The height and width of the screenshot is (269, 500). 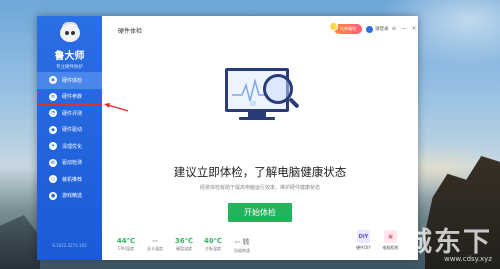 What do you see at coordinates (53, 179) in the screenshot?
I see `cart-icon: ◇` at bounding box center [53, 179].